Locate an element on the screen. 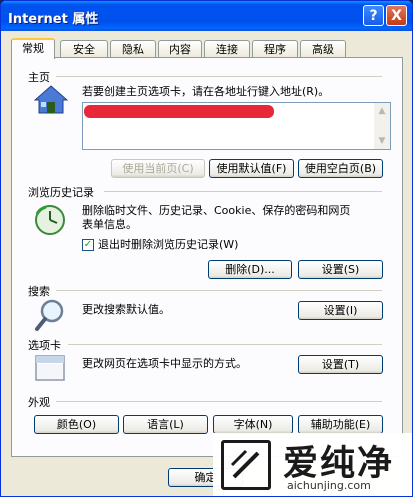 Image resolution: width=413 pixels, height=497 pixels. fonts-button: 字体(N) is located at coordinates (253, 424).